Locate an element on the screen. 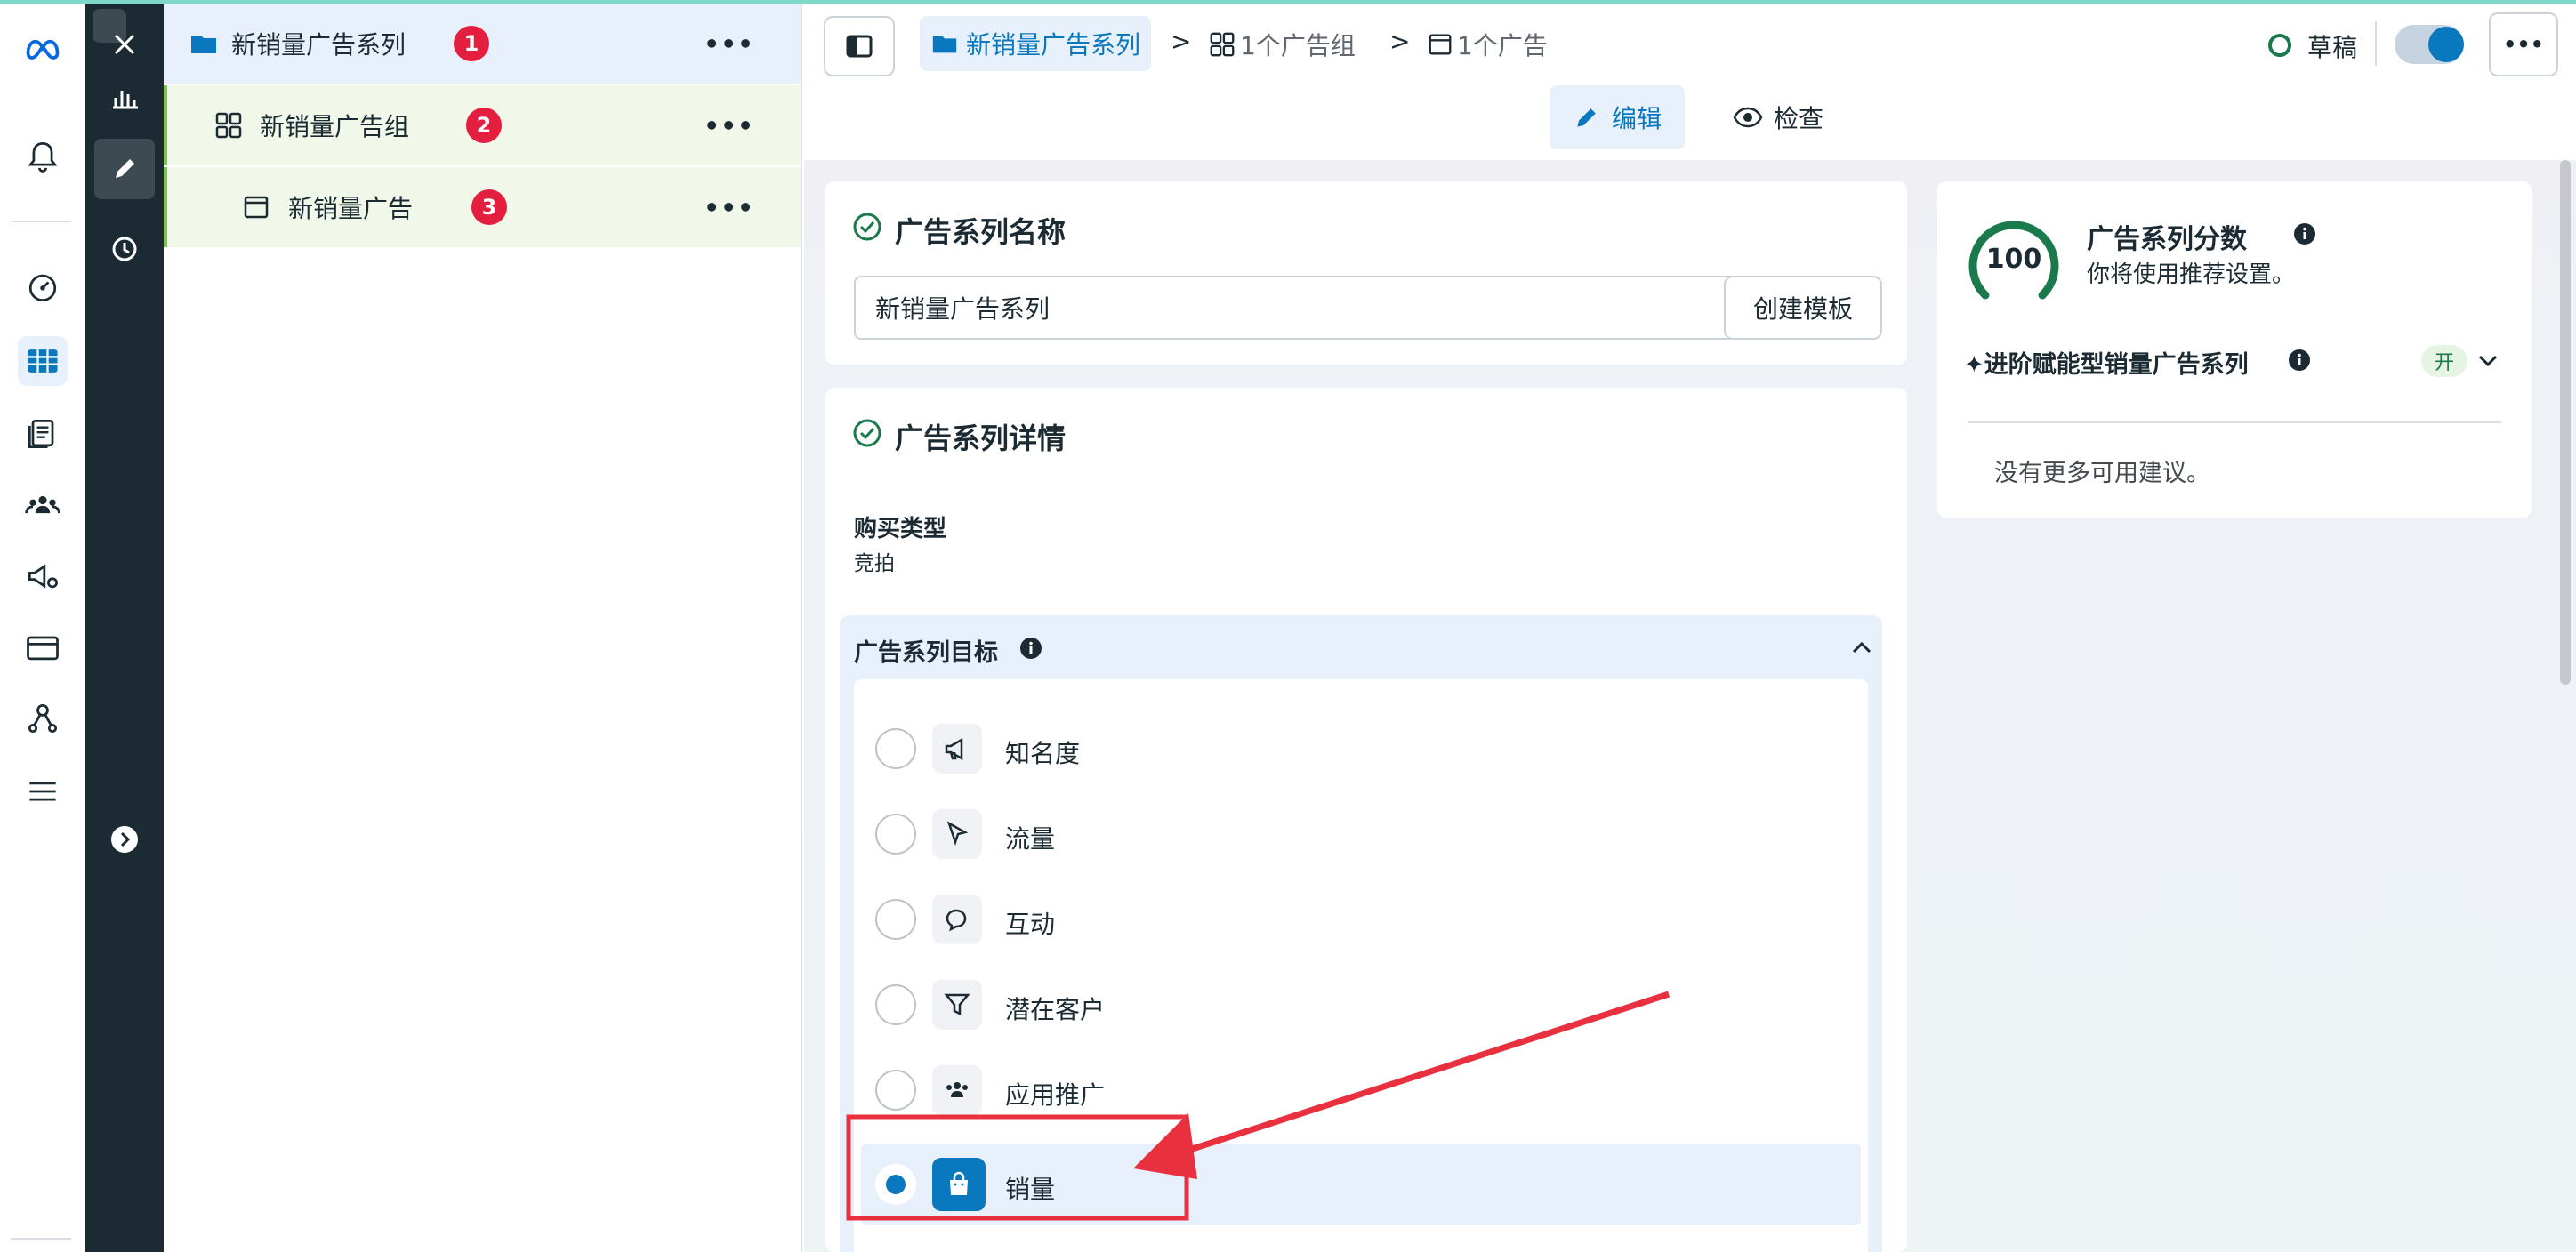 This screenshot has width=2576, height=1252. advantage-campaign-label: ✦进阶赋能型销量广告系列 is located at coordinates (2106, 365).